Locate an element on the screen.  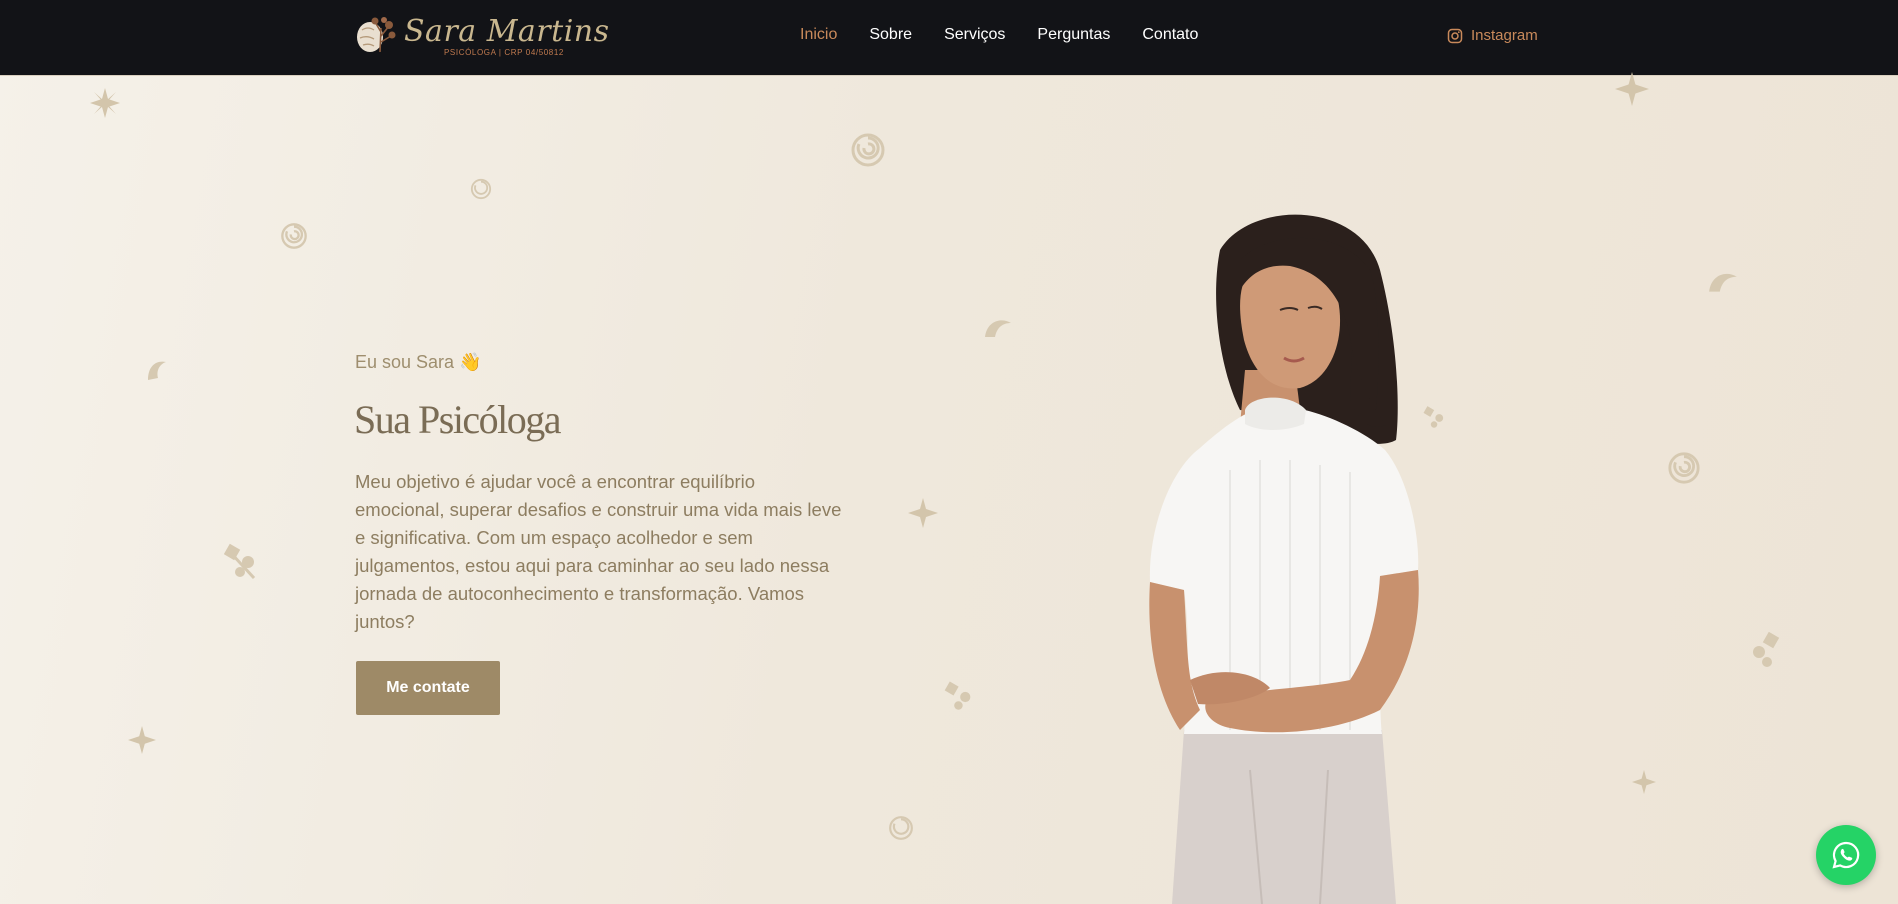
nav-item-contato: Contato is located at coordinates (1170, 35).